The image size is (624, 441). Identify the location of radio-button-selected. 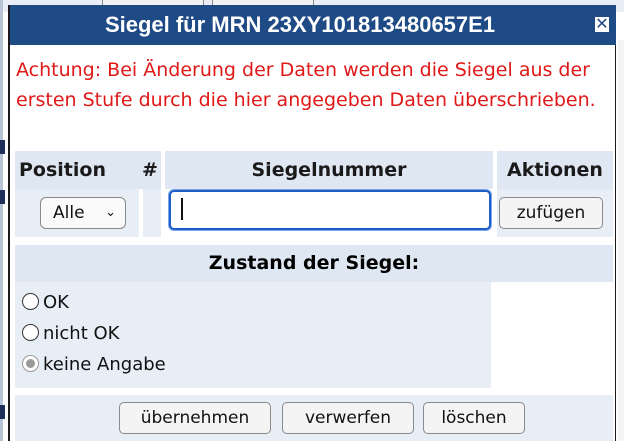
(30, 363).